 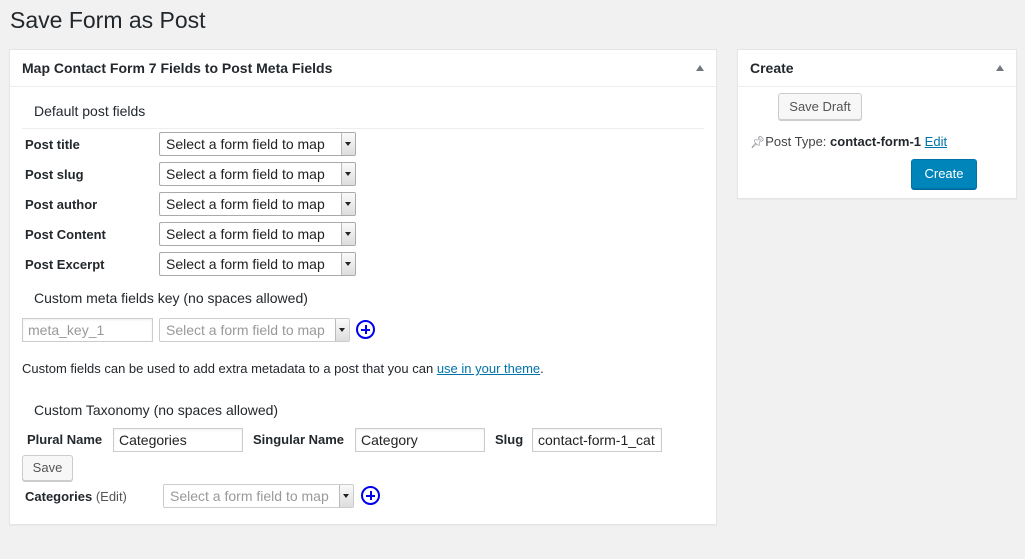 What do you see at coordinates (65, 234) in the screenshot?
I see `post-content-label: Post Content` at bounding box center [65, 234].